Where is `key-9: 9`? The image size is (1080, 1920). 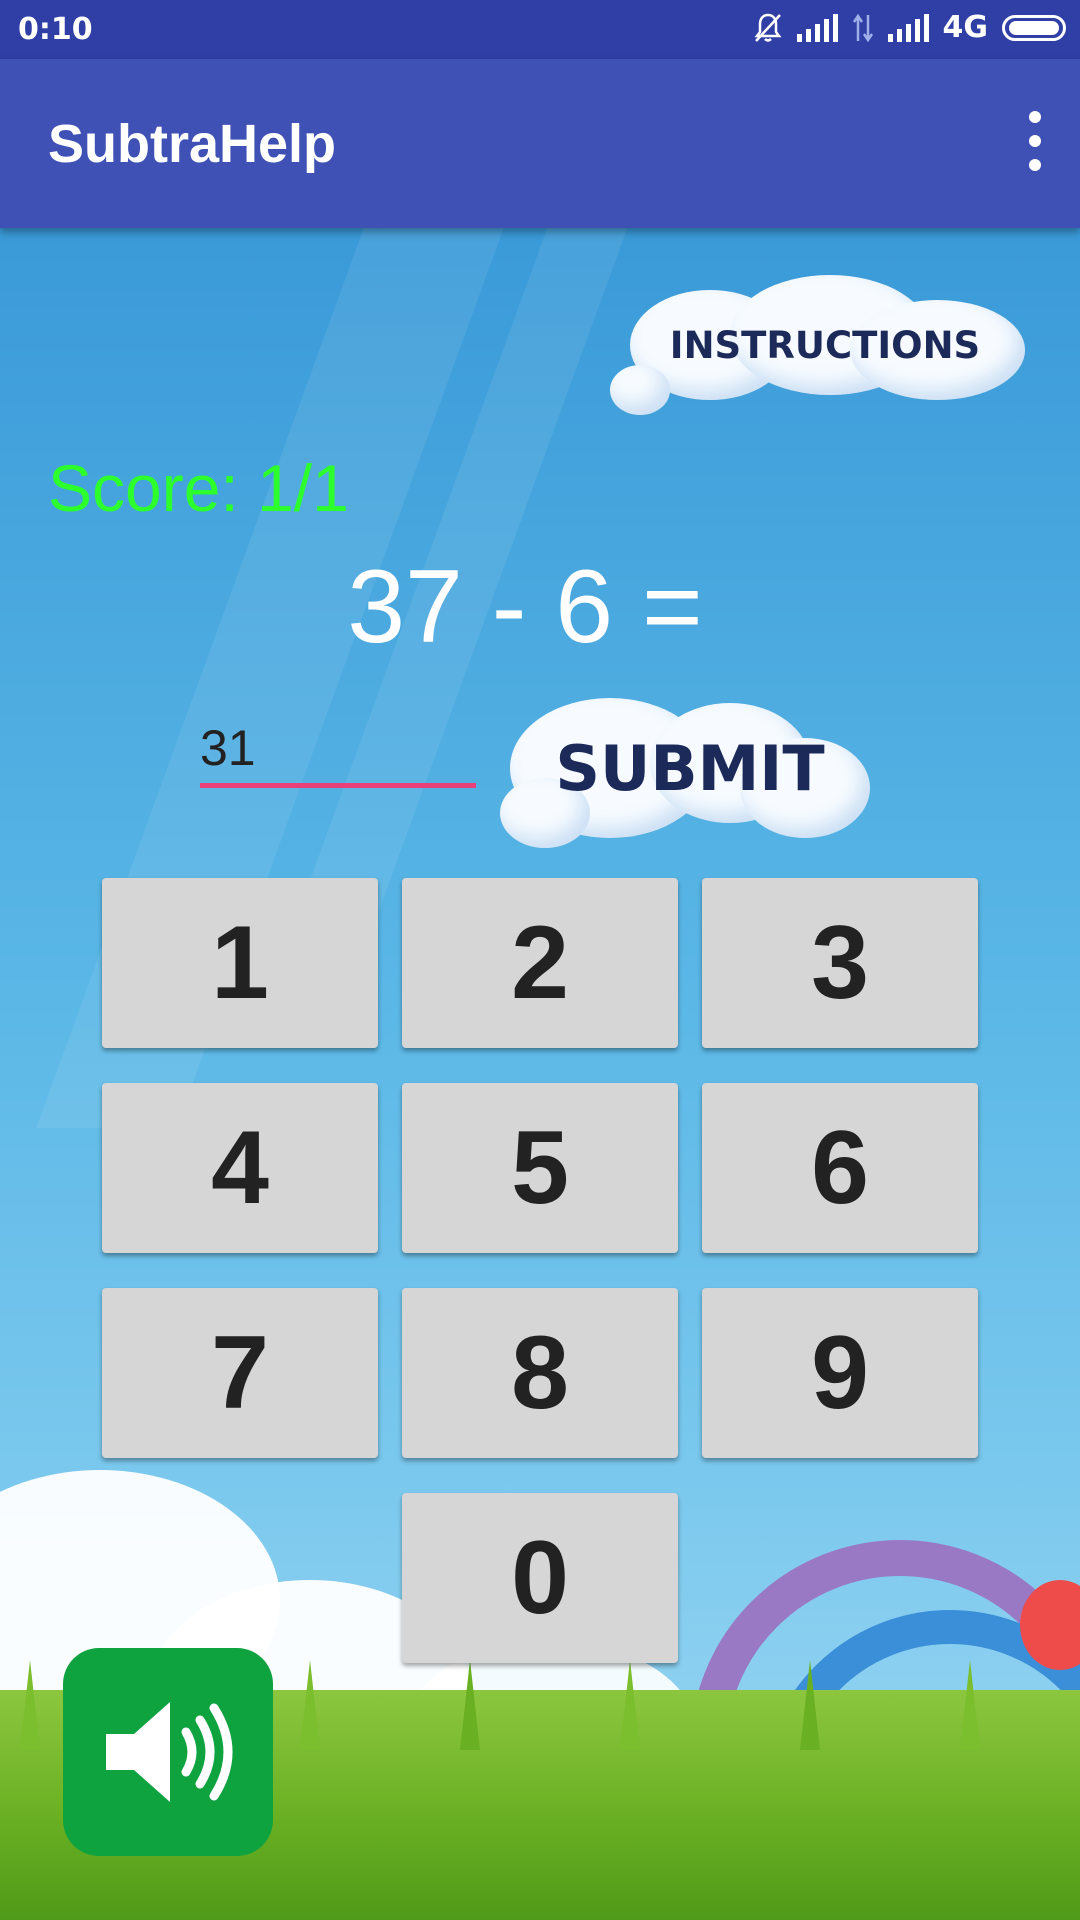 key-9: 9 is located at coordinates (840, 1373).